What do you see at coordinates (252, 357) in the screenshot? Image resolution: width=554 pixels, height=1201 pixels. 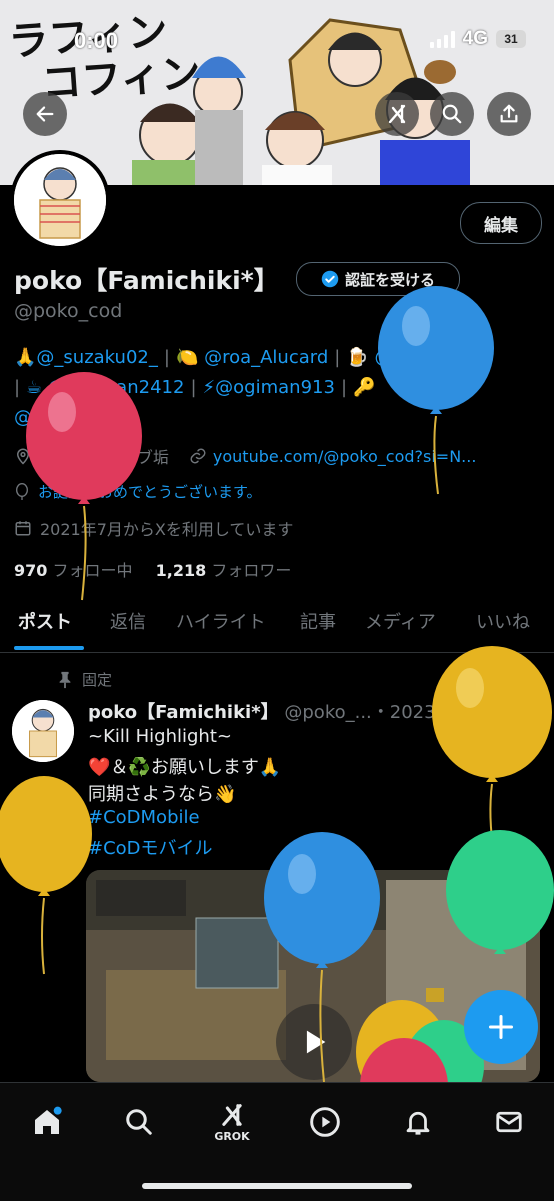 I see `bio-mention: 🍋 @roa_Alucard` at bounding box center [252, 357].